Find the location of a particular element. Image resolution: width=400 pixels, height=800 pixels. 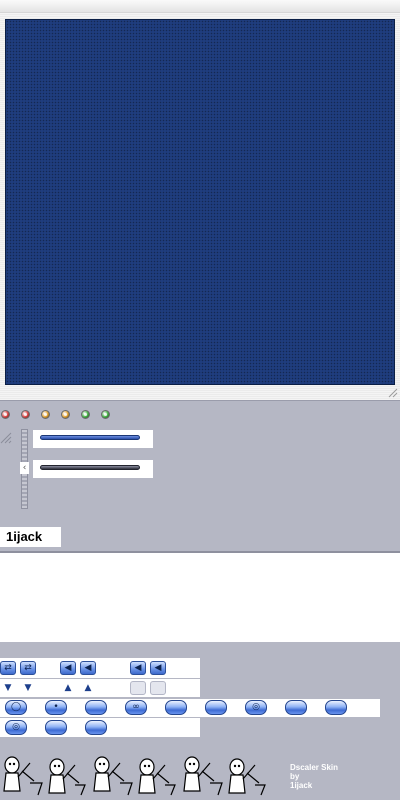

credit-author: 1ijack is located at coordinates (301, 785).